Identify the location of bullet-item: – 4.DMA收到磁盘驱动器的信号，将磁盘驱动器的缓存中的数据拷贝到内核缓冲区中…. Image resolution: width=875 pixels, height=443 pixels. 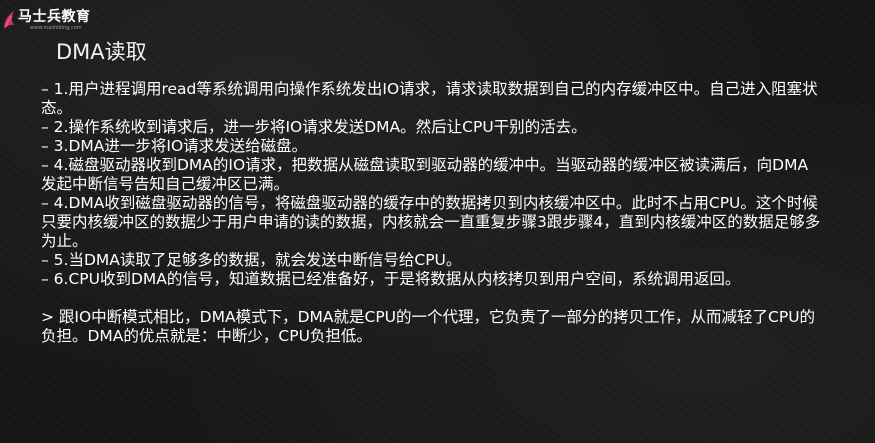
(431, 222).